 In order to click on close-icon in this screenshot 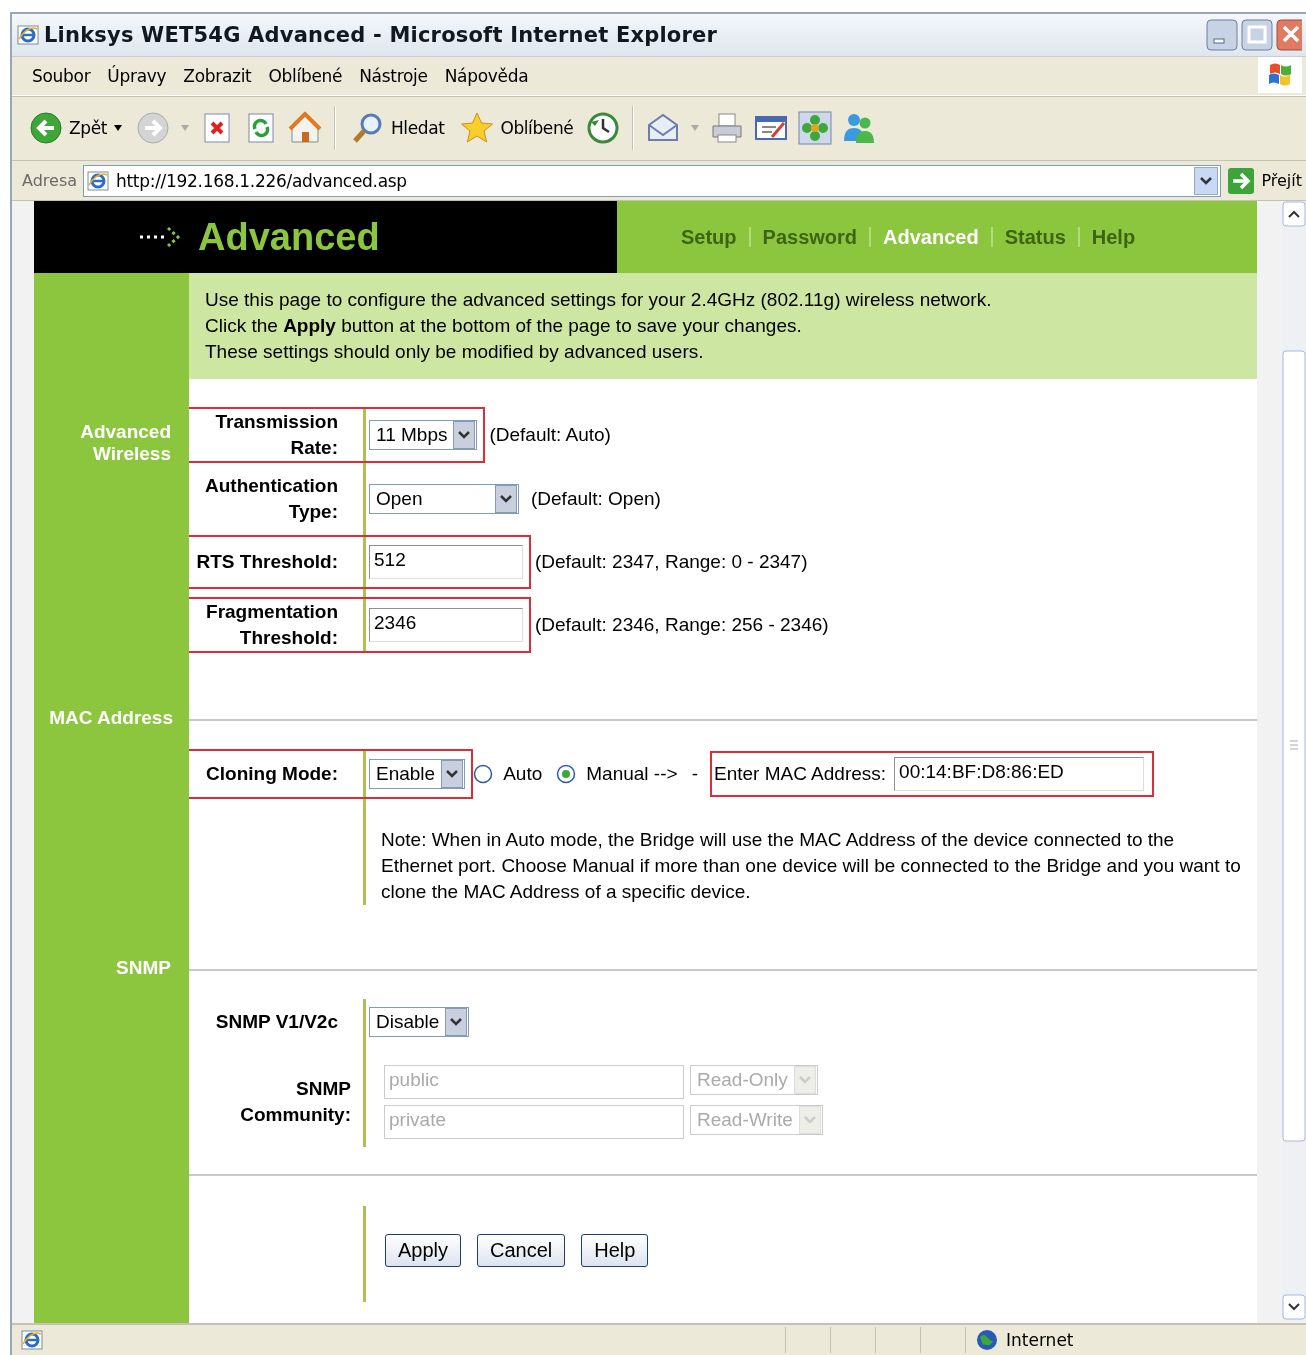, I will do `click(1289, 35)`.